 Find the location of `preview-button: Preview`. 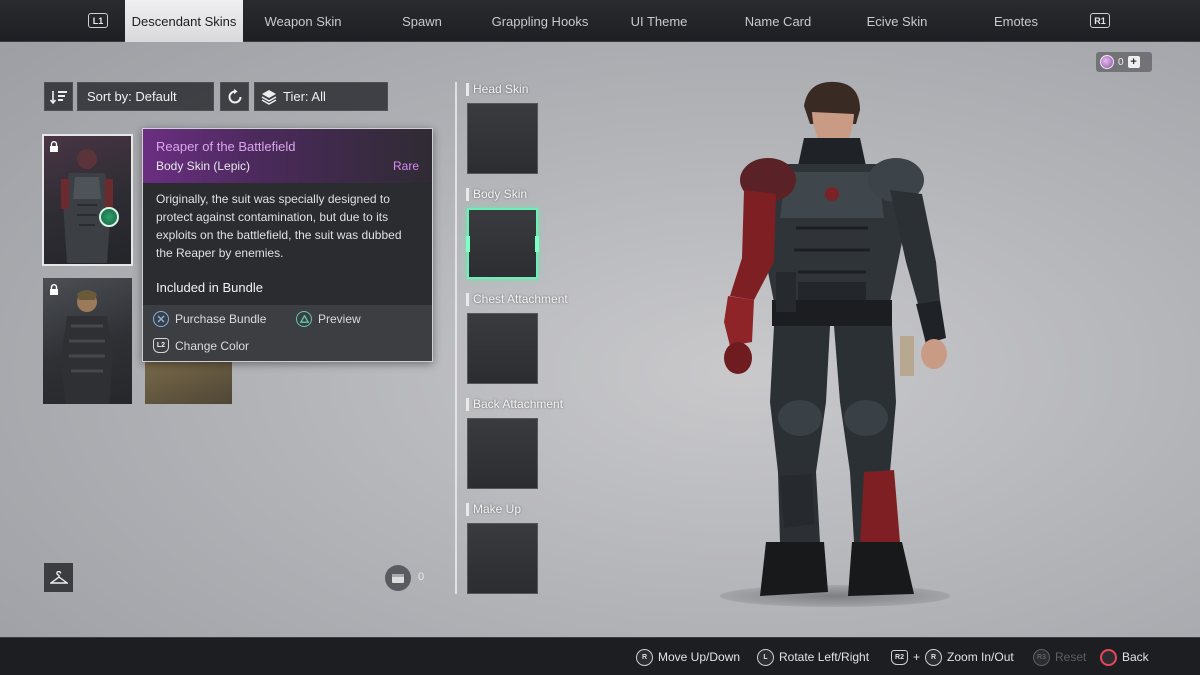

preview-button: Preview is located at coordinates (328, 319).